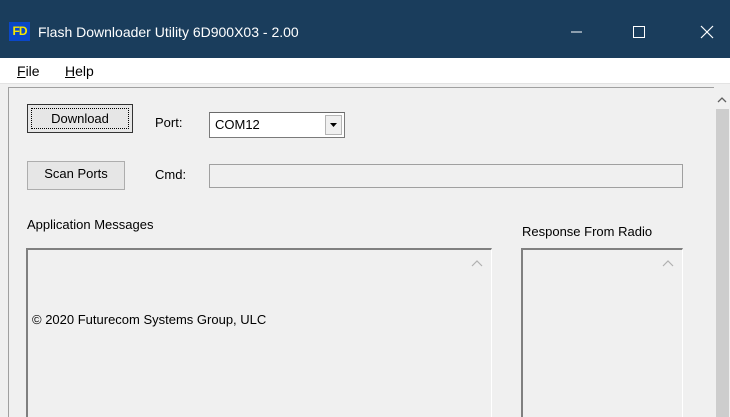  What do you see at coordinates (70, 71) in the screenshot?
I see `menu-help-accel: H` at bounding box center [70, 71].